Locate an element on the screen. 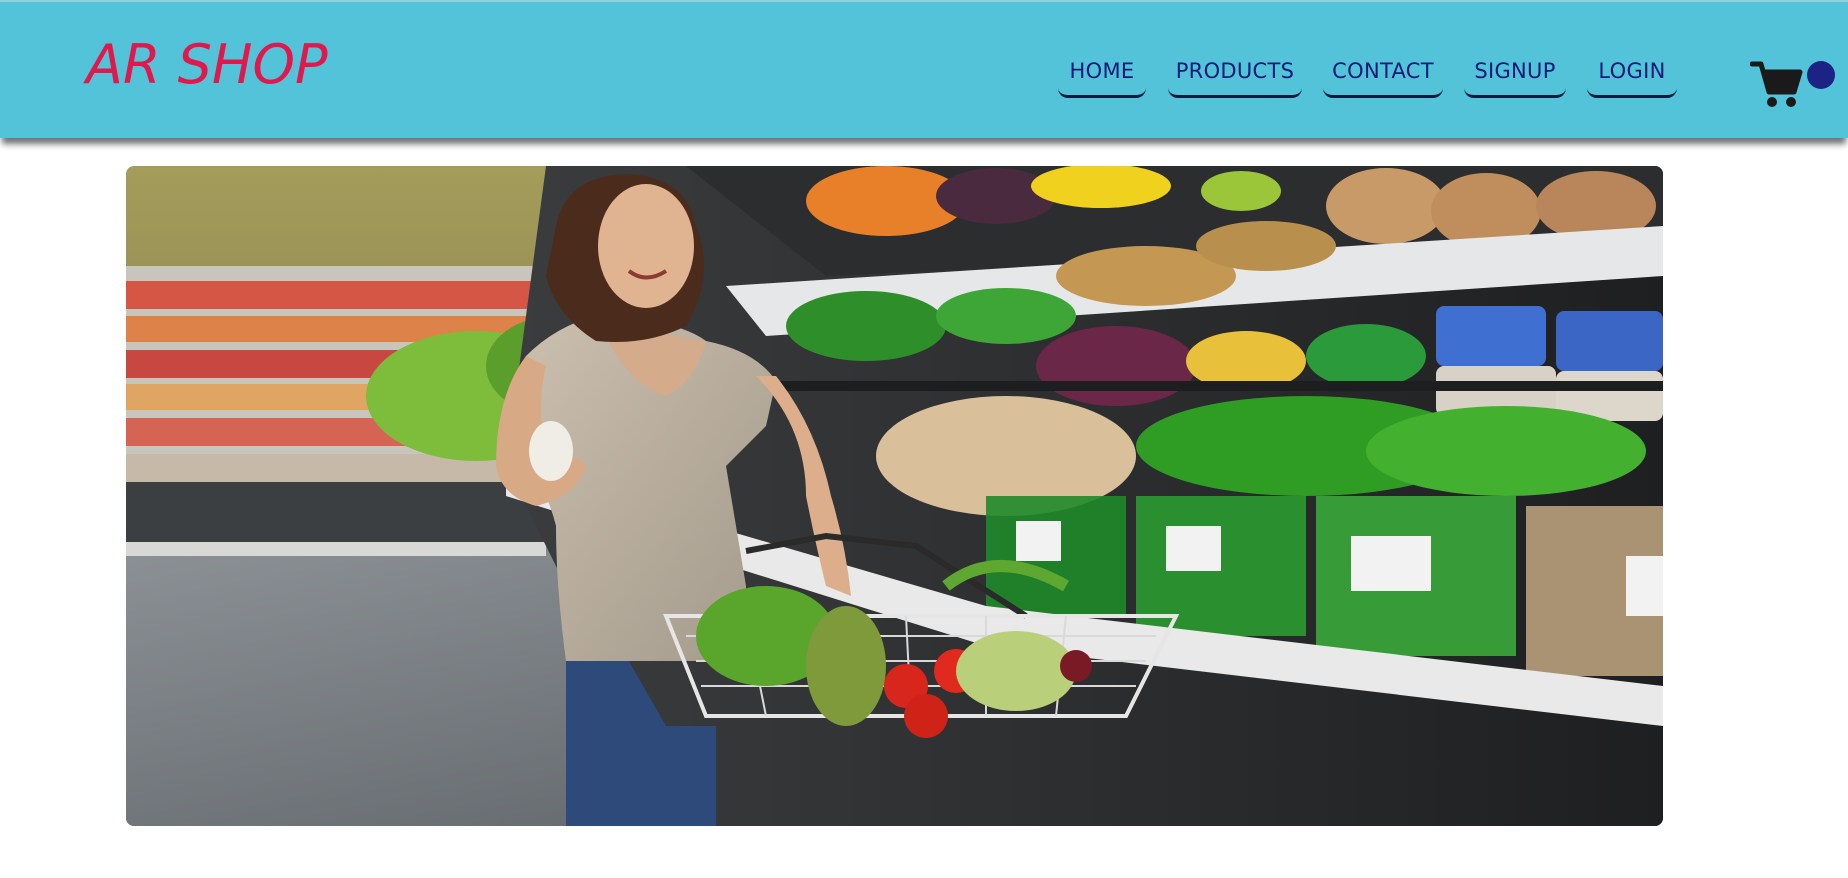  nav-login-link: LOGIN is located at coordinates (1632, 72).